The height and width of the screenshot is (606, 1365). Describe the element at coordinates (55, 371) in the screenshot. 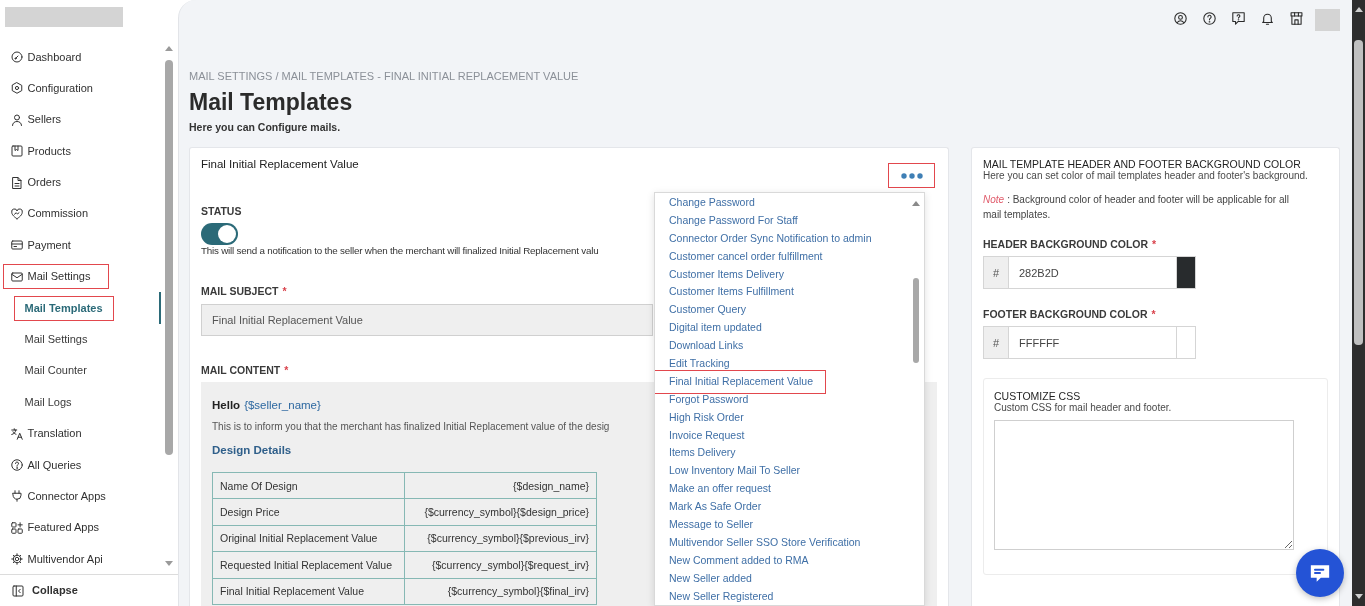

I see `sidebar-subitem: Mail Counter` at that location.